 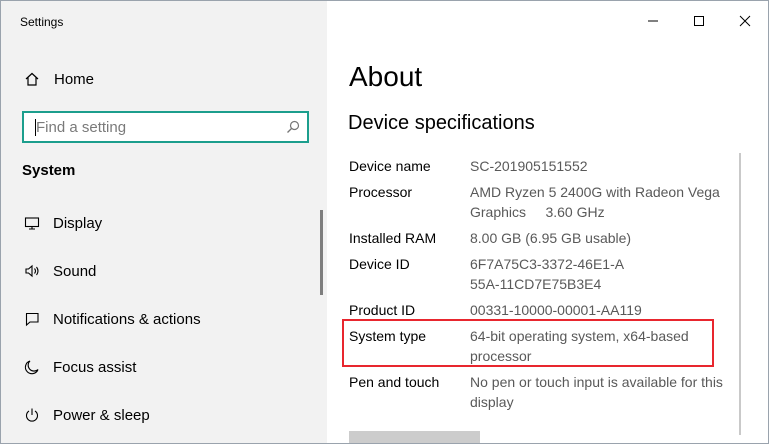 I want to click on spec-value: 00331-10000-00001-AA119, so click(x=556, y=310).